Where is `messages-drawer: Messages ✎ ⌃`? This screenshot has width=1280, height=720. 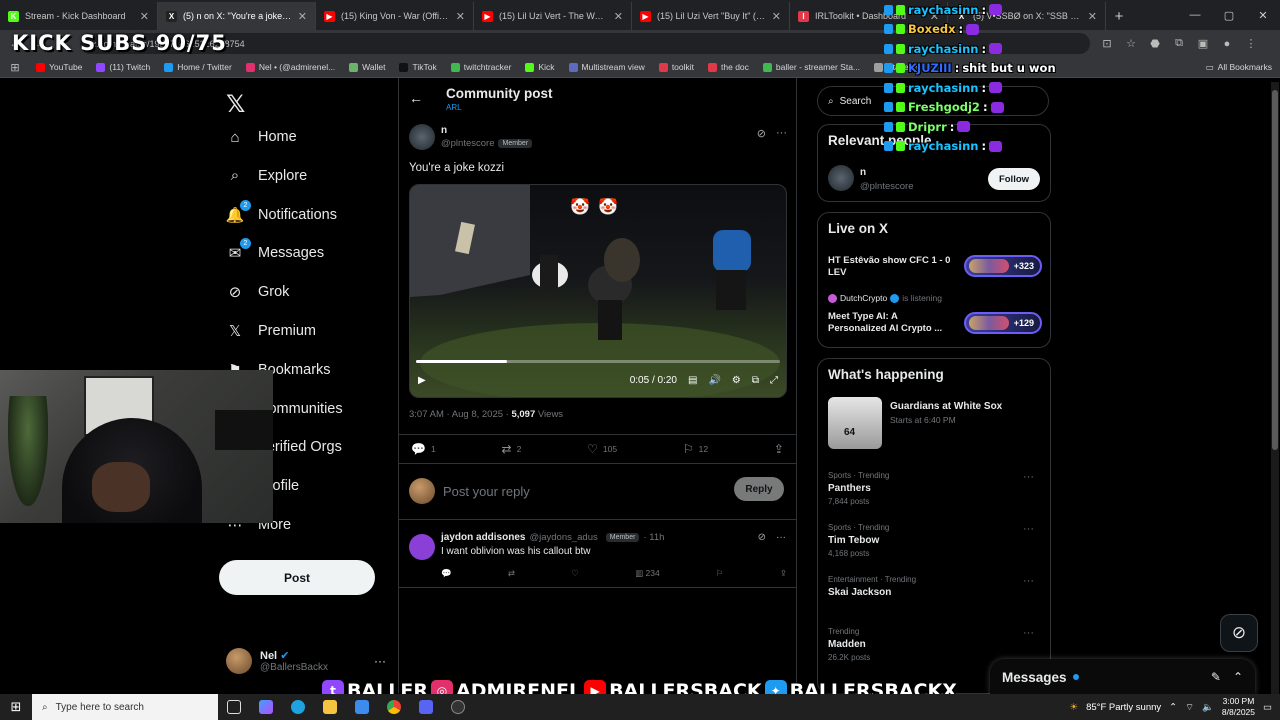
messages-drawer: Messages ✎ ⌃ is located at coordinates (1122, 677).